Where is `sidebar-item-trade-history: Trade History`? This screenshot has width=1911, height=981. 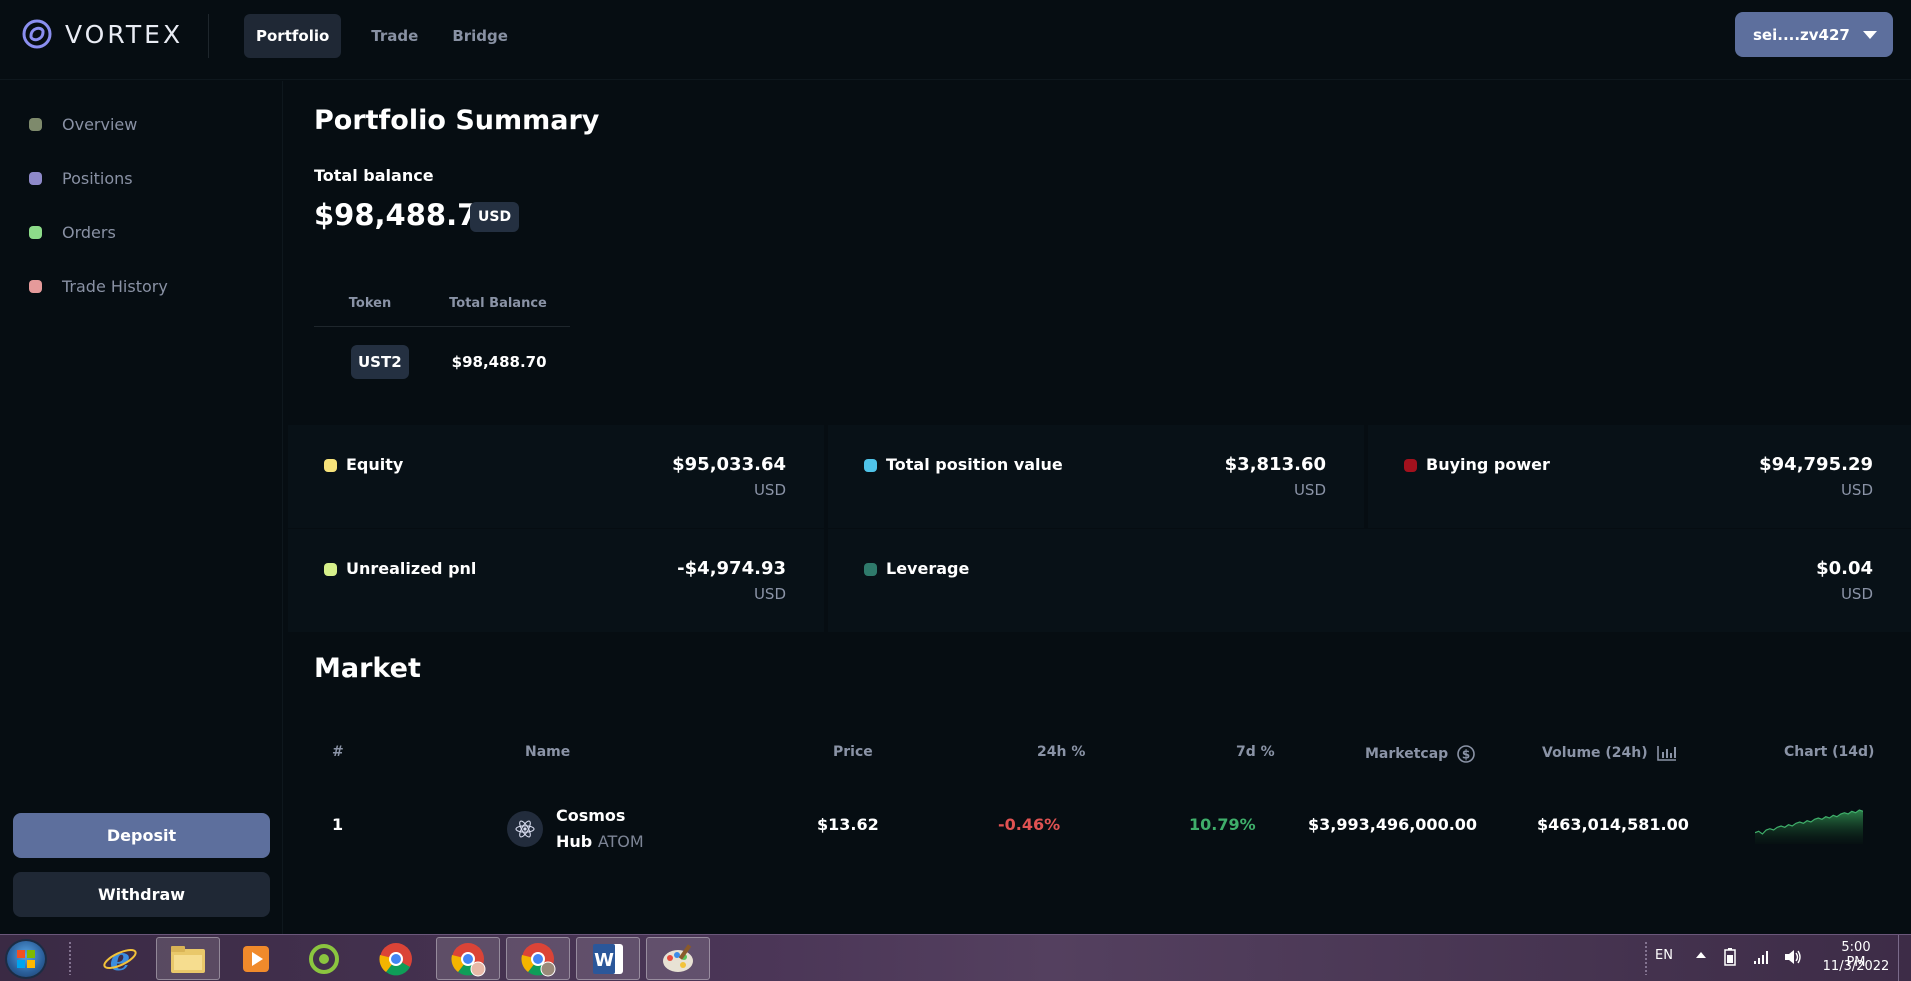 sidebar-item-trade-history: Trade History is located at coordinates (98, 286).